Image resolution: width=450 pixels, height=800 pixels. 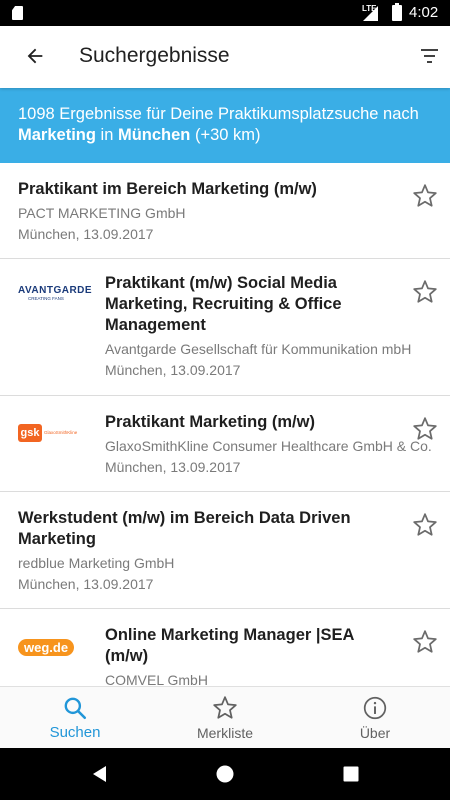 I want to click on tab-suchen: Suchen, so click(x=75, y=718).